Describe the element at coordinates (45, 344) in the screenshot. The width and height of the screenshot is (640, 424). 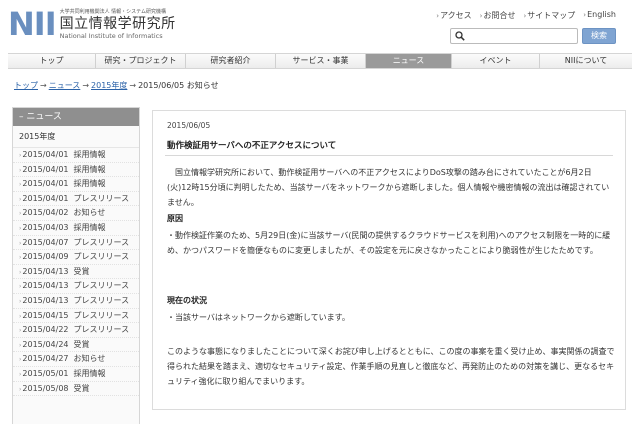
I see `news-date: 2015/04/24` at that location.